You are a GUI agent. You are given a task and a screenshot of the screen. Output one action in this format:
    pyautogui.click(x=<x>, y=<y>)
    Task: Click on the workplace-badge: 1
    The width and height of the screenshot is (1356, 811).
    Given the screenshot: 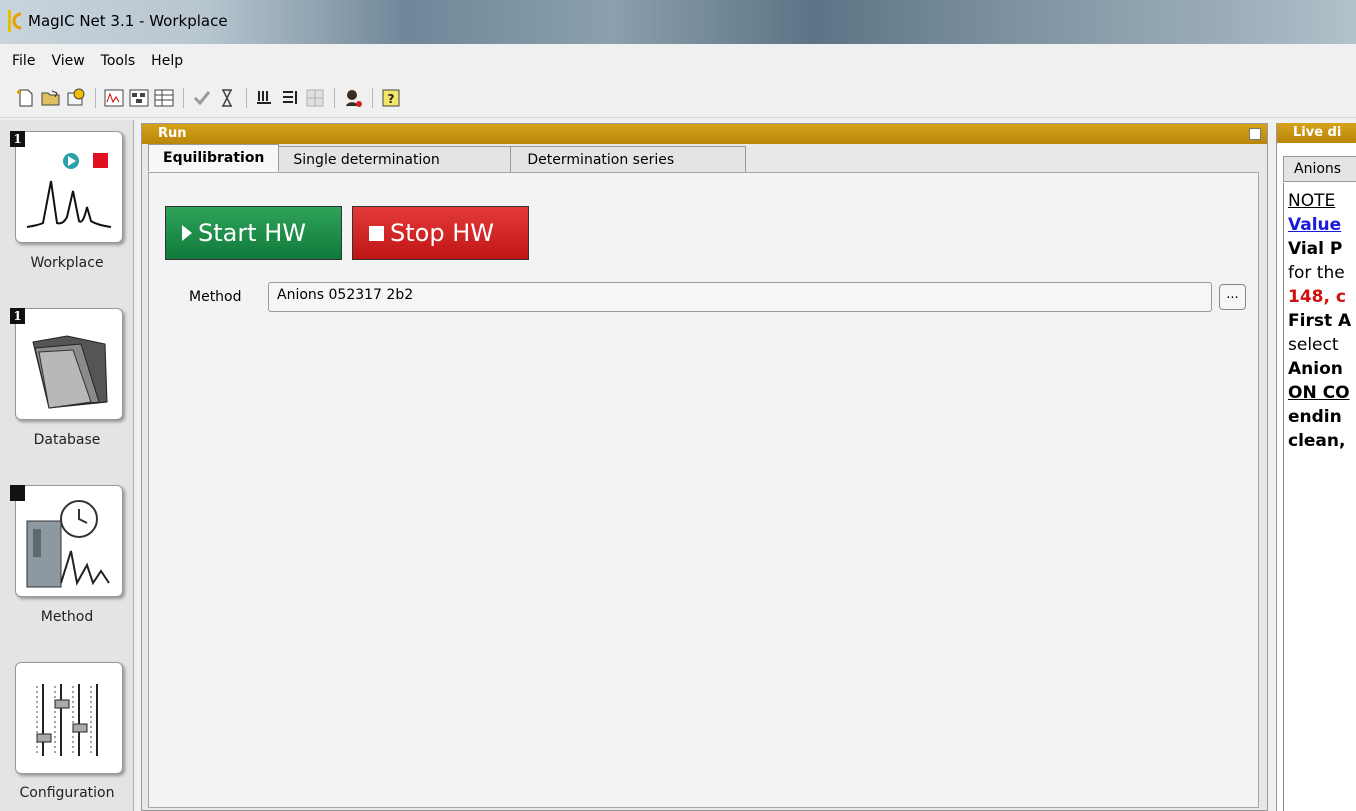 What is the action you would take?
    pyautogui.click(x=17, y=139)
    